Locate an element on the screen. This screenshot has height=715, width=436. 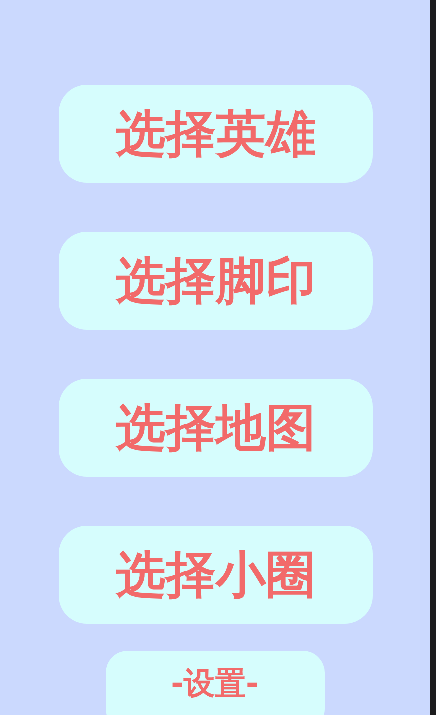
menu-button: 选择地图 is located at coordinates (216, 428).